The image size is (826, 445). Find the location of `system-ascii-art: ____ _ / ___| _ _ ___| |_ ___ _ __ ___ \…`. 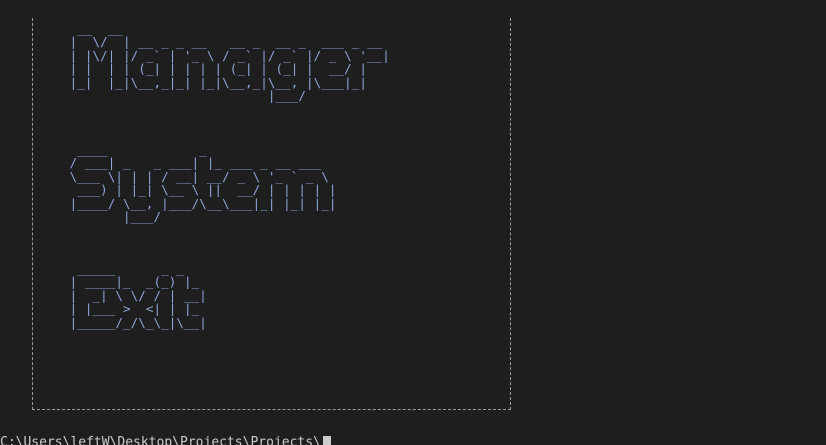

system-ascii-art: ____ _ / ___| _ _ ___| |_ ___ _ __ ___ \… is located at coordinates (203, 183).